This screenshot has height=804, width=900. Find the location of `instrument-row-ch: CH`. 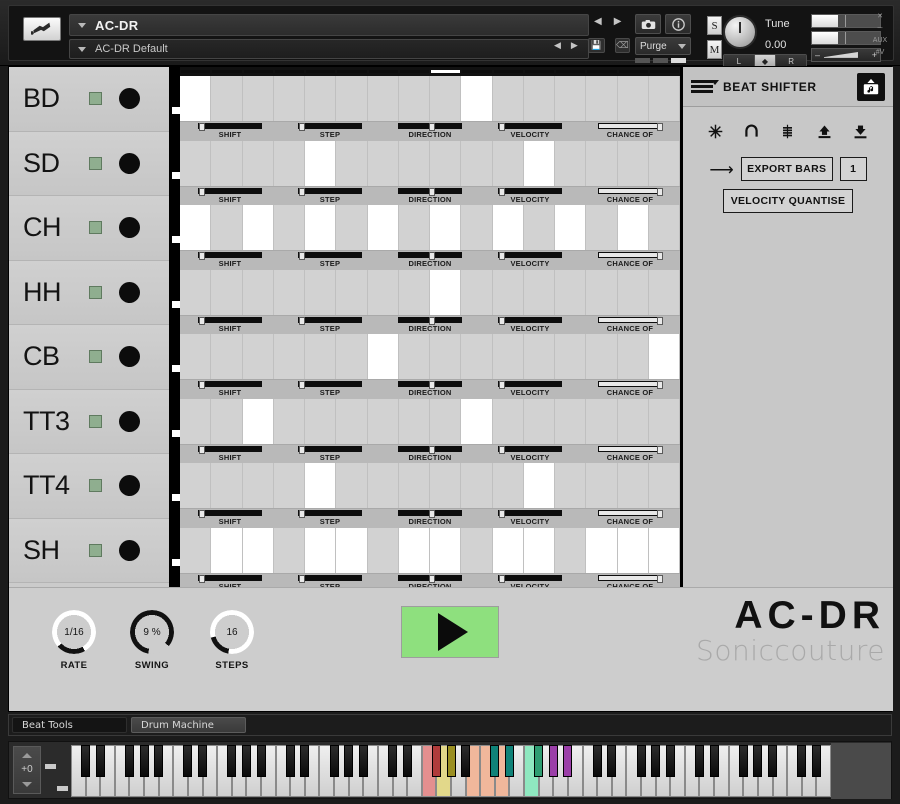

instrument-row-ch: CH is located at coordinates (89, 228).